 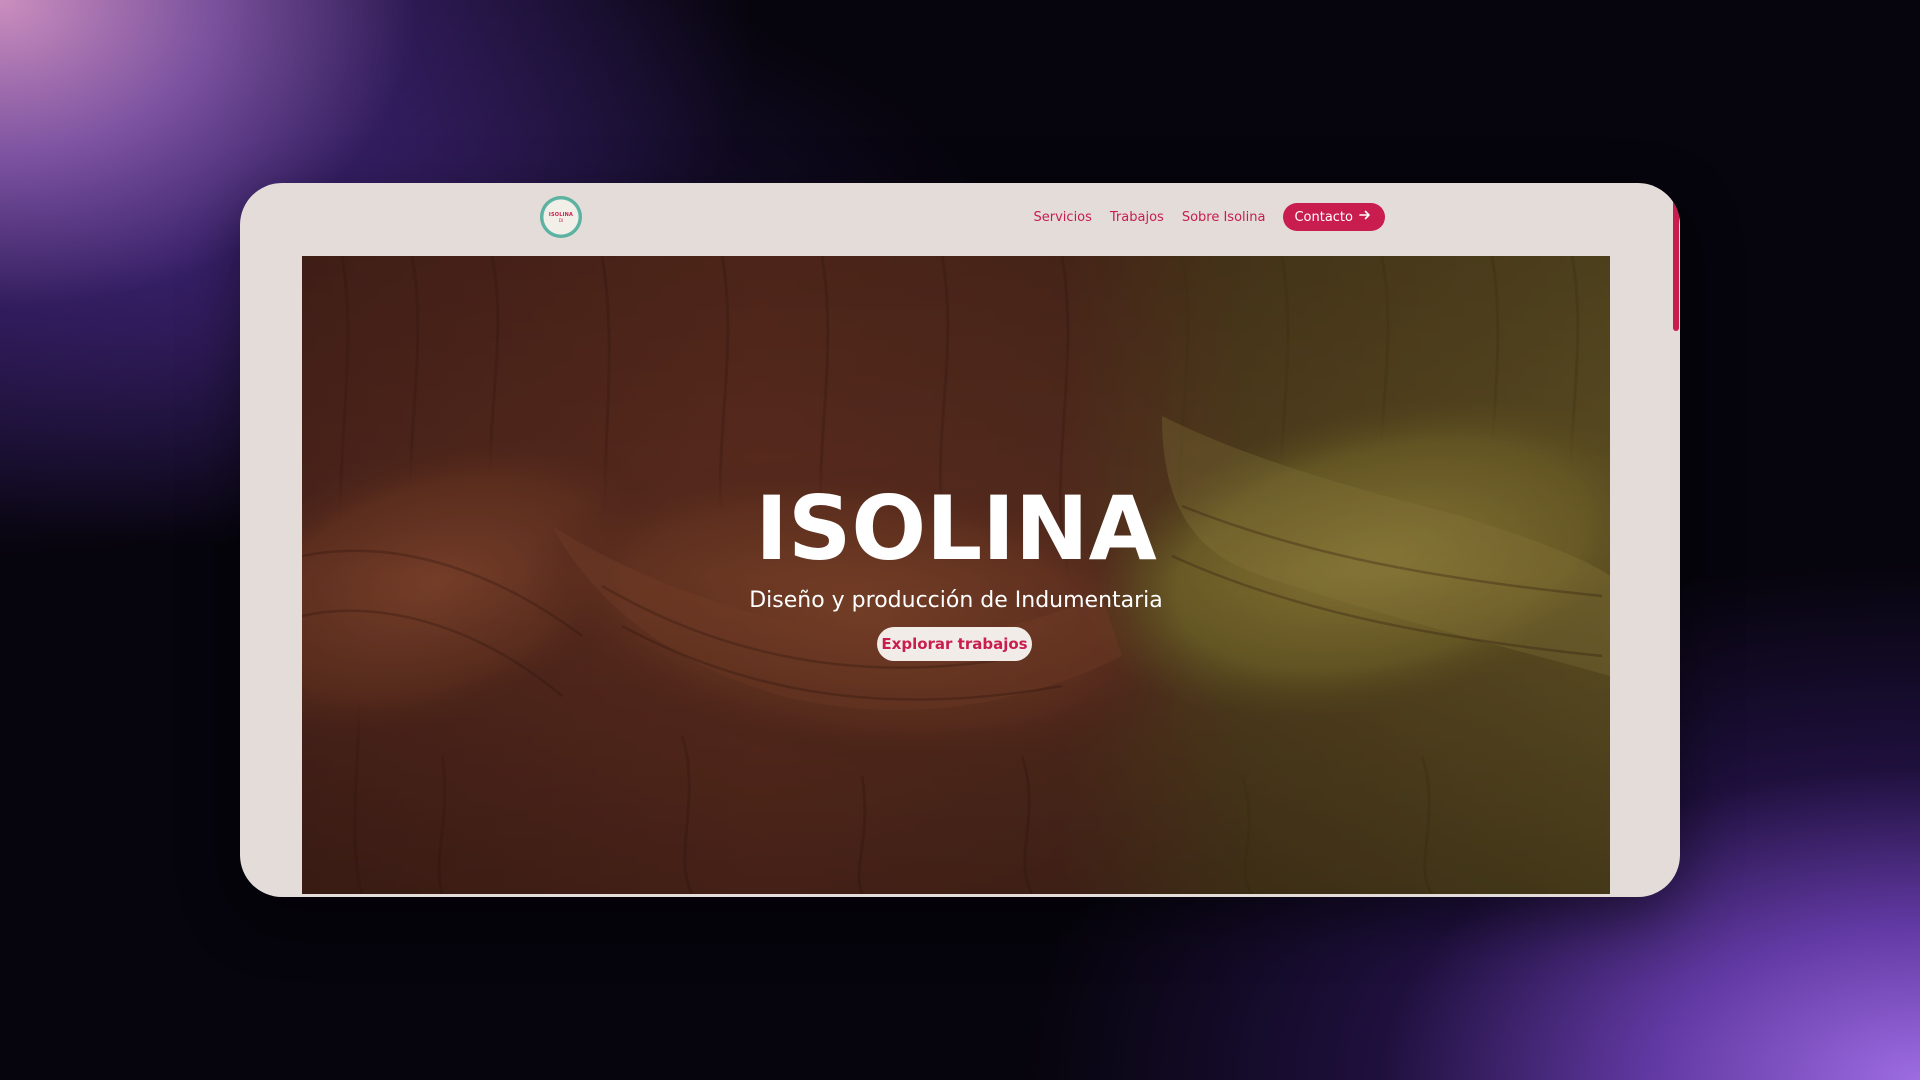 What do you see at coordinates (1365, 217) in the screenshot?
I see `arrow-right-icon` at bounding box center [1365, 217].